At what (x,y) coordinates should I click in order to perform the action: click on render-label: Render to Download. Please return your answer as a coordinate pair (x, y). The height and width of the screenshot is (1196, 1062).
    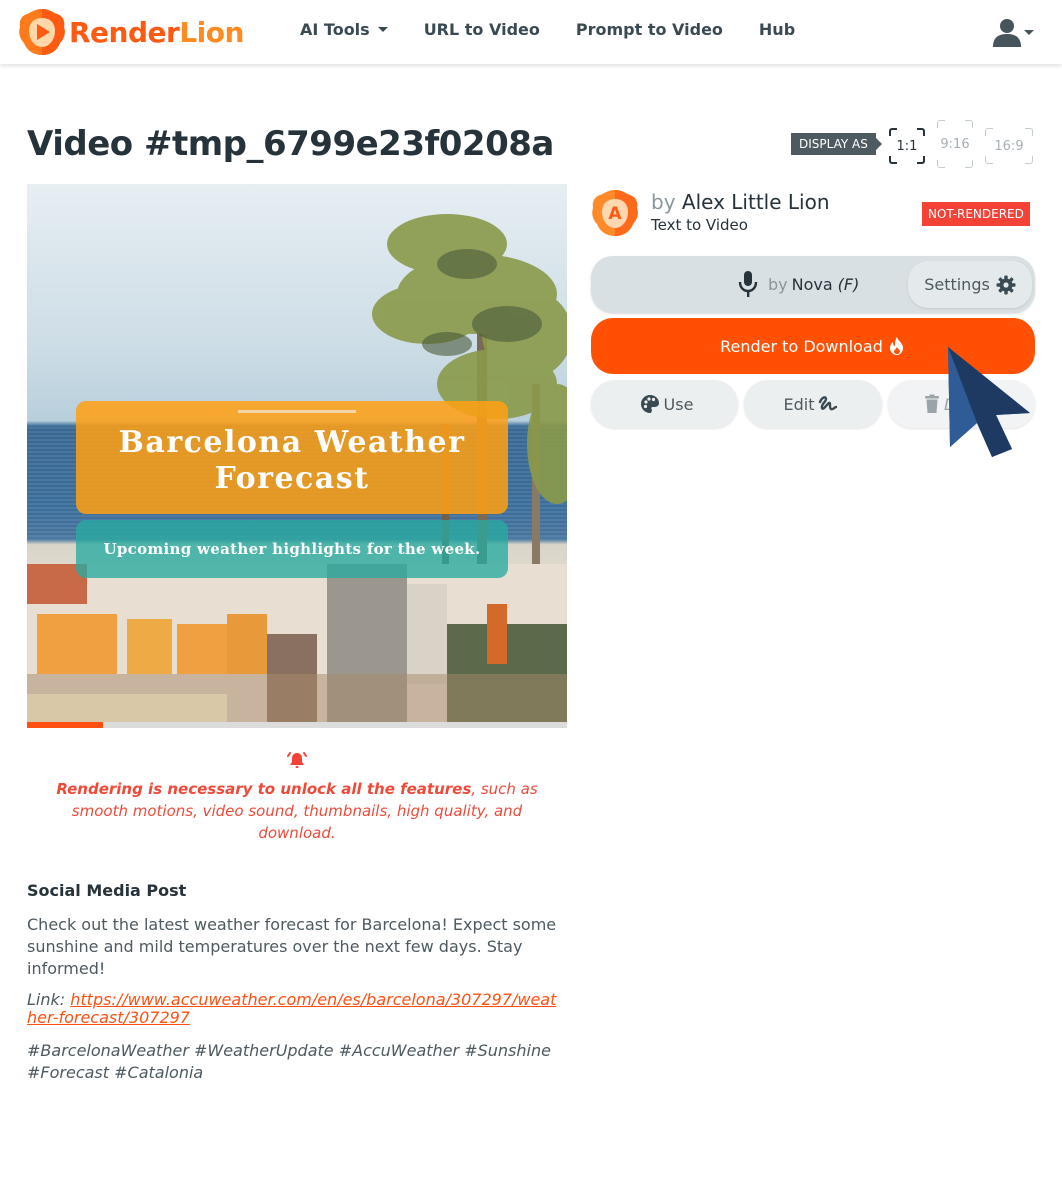
    Looking at the image, I should click on (801, 346).